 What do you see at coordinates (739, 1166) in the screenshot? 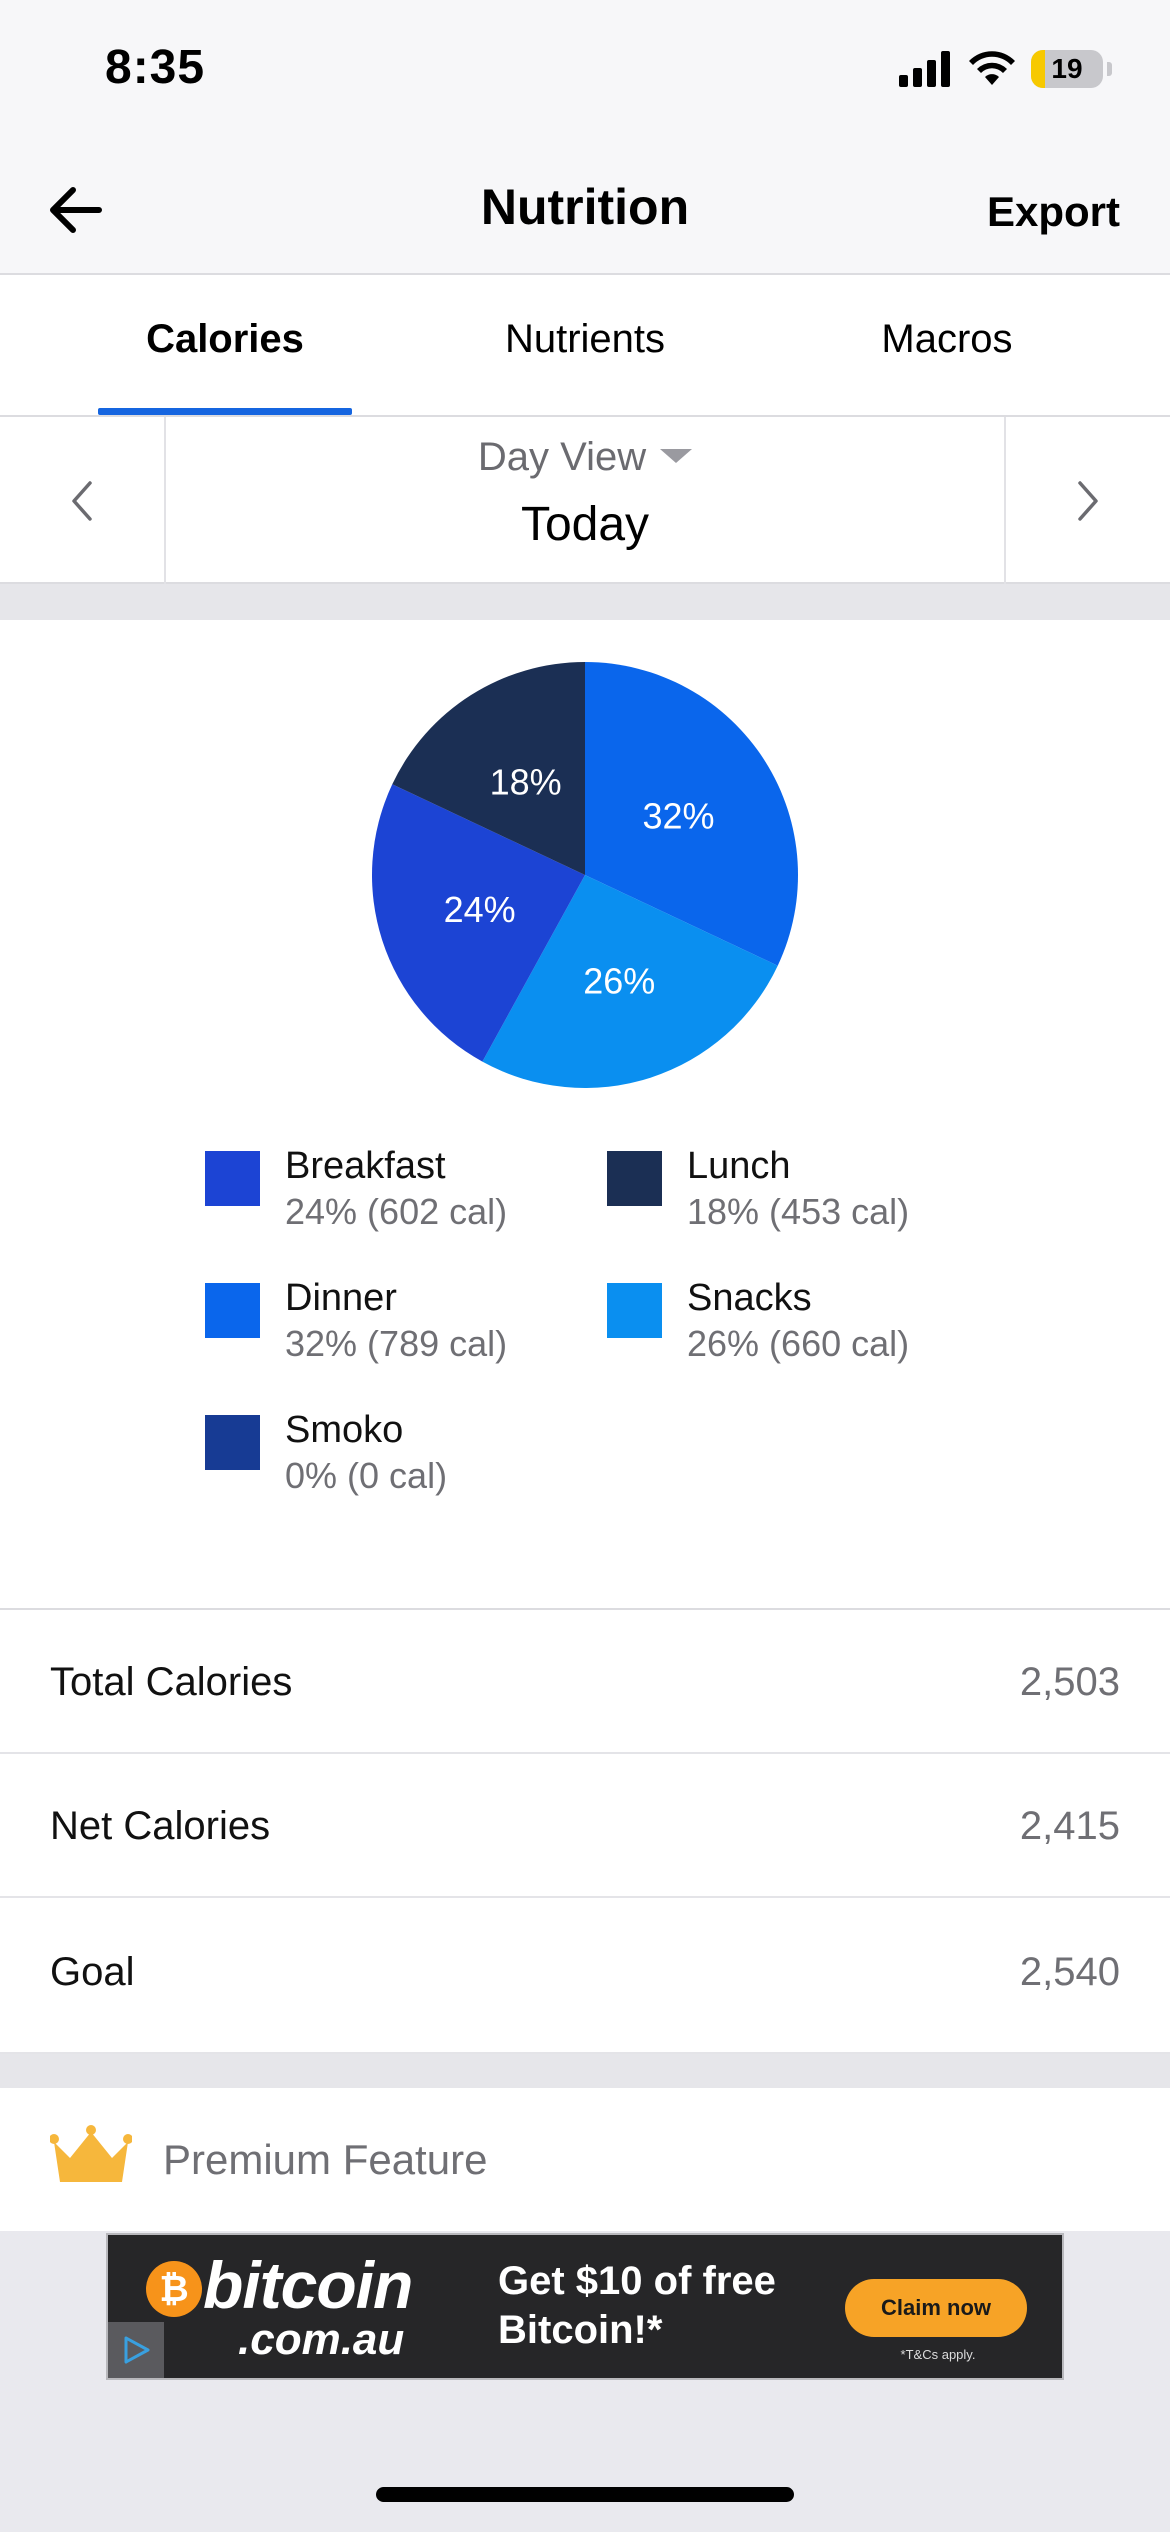
I see `legend-name: Lunch` at bounding box center [739, 1166].